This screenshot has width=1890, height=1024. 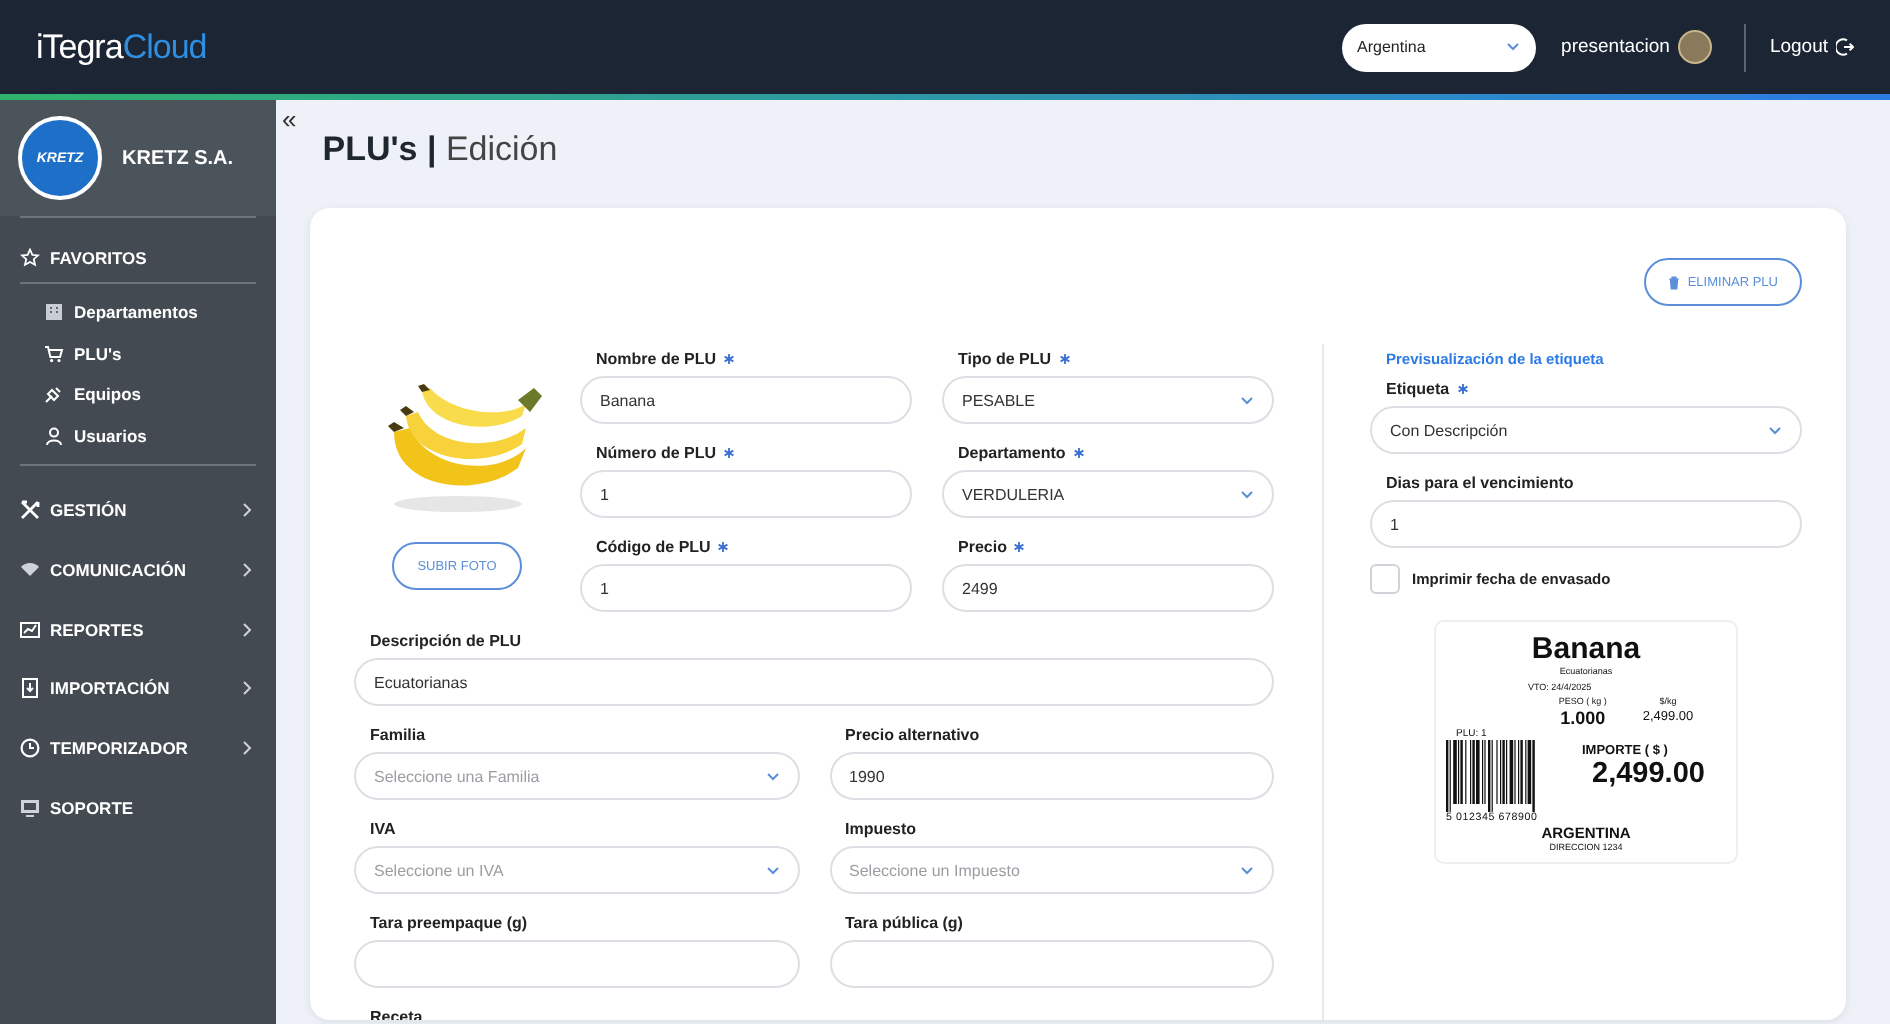 What do you see at coordinates (653, 546) in the screenshot?
I see `field-label: Código de PLU` at bounding box center [653, 546].